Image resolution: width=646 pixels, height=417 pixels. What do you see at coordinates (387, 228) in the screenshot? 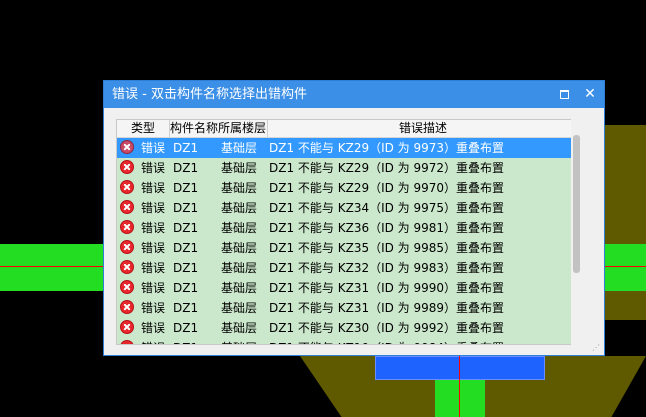
I see `cell-description: DZ1 不能与 KZ36（ID 为 9981）重叠布置` at bounding box center [387, 228].